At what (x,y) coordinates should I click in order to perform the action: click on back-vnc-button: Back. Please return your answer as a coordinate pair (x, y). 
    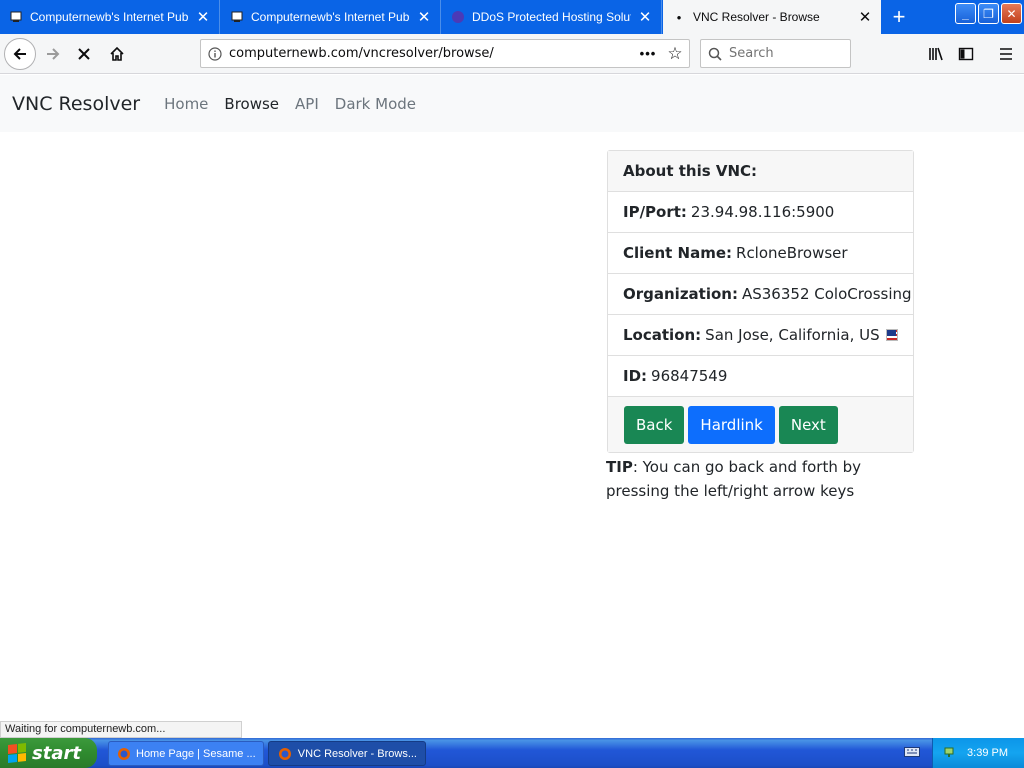
    Looking at the image, I should click on (654, 424).